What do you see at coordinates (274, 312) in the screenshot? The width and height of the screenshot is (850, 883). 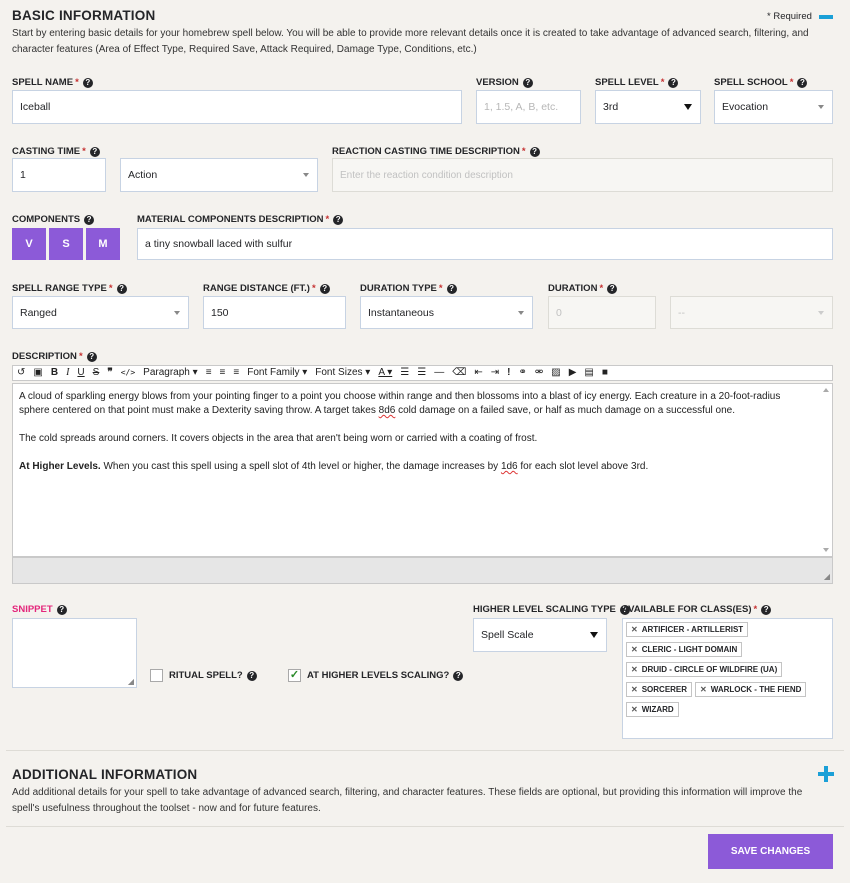 I see `range-distance-input: 150` at bounding box center [274, 312].